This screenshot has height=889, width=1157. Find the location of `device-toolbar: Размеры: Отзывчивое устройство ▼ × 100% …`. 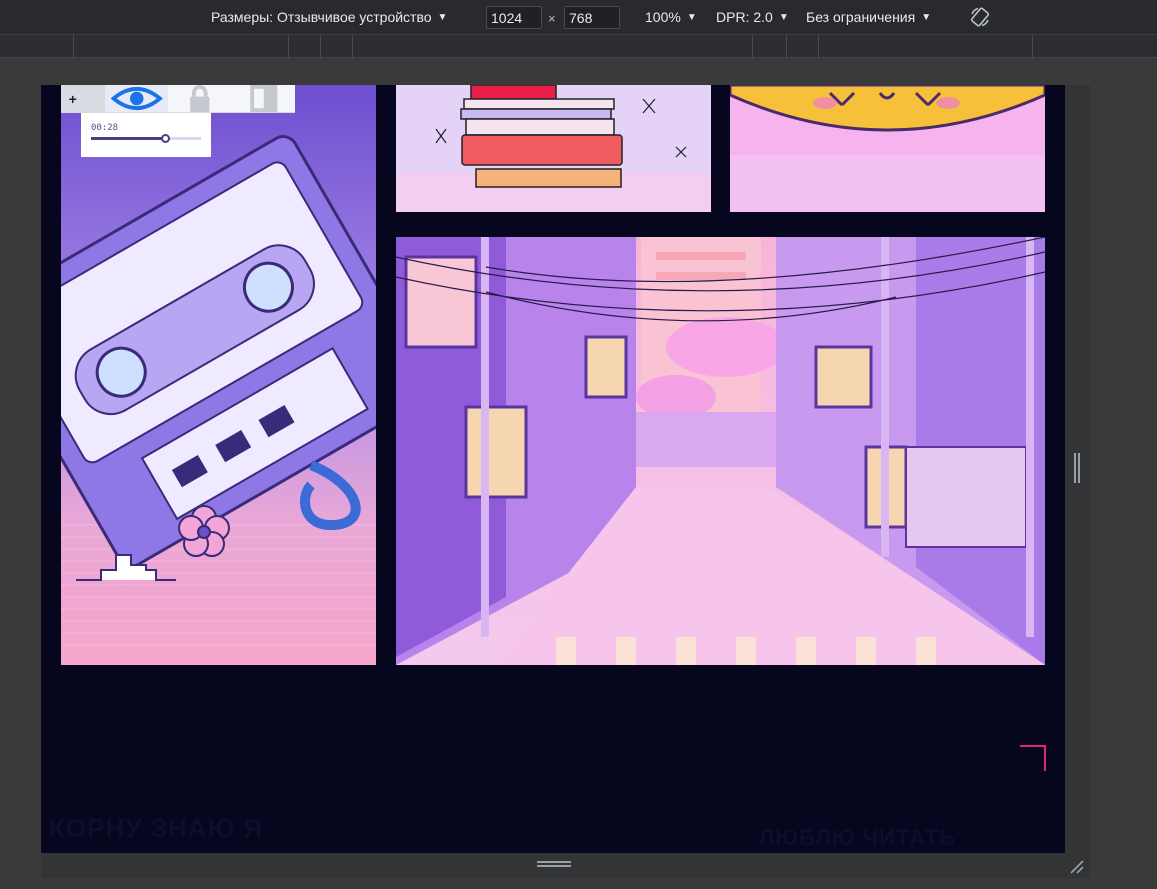

device-toolbar: Размеры: Отзывчивое устройство ▼ × 100% … is located at coordinates (578, 17).